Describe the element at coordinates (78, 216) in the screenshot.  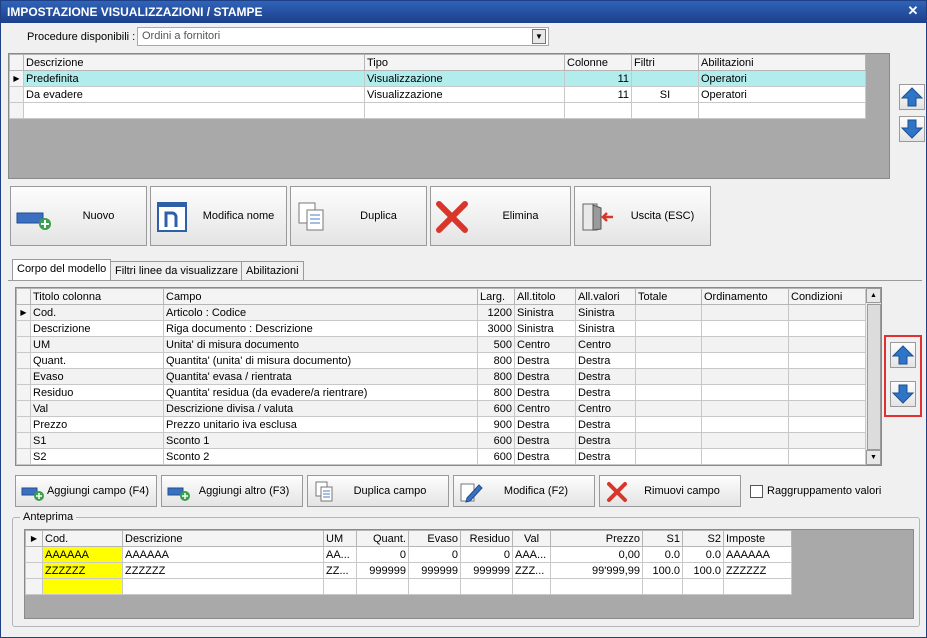
I see `new-button: Nuovo` at that location.